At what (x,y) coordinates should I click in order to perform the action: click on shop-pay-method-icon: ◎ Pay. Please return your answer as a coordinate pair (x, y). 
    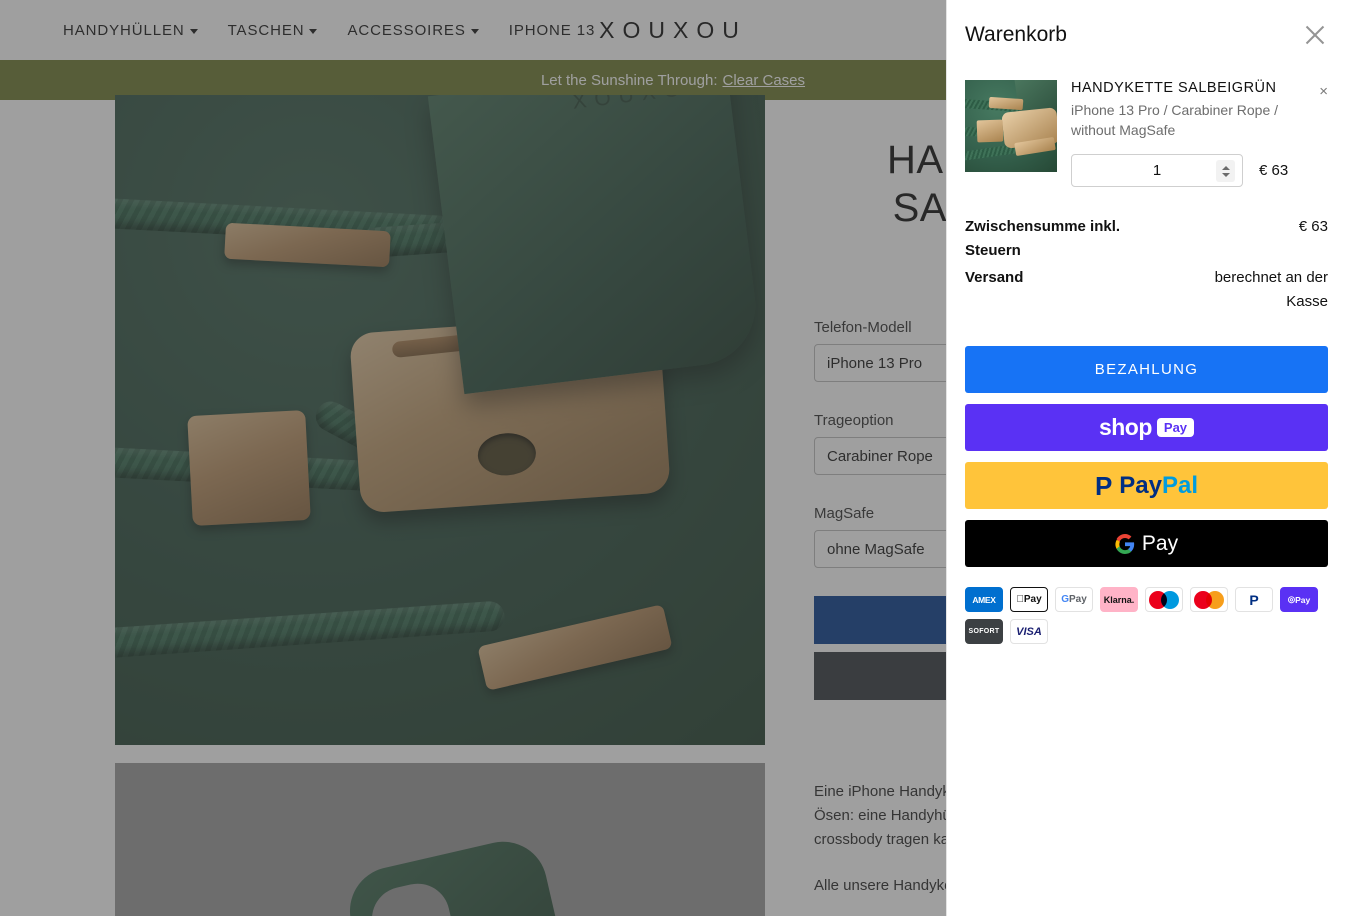
    Looking at the image, I should click on (1299, 599).